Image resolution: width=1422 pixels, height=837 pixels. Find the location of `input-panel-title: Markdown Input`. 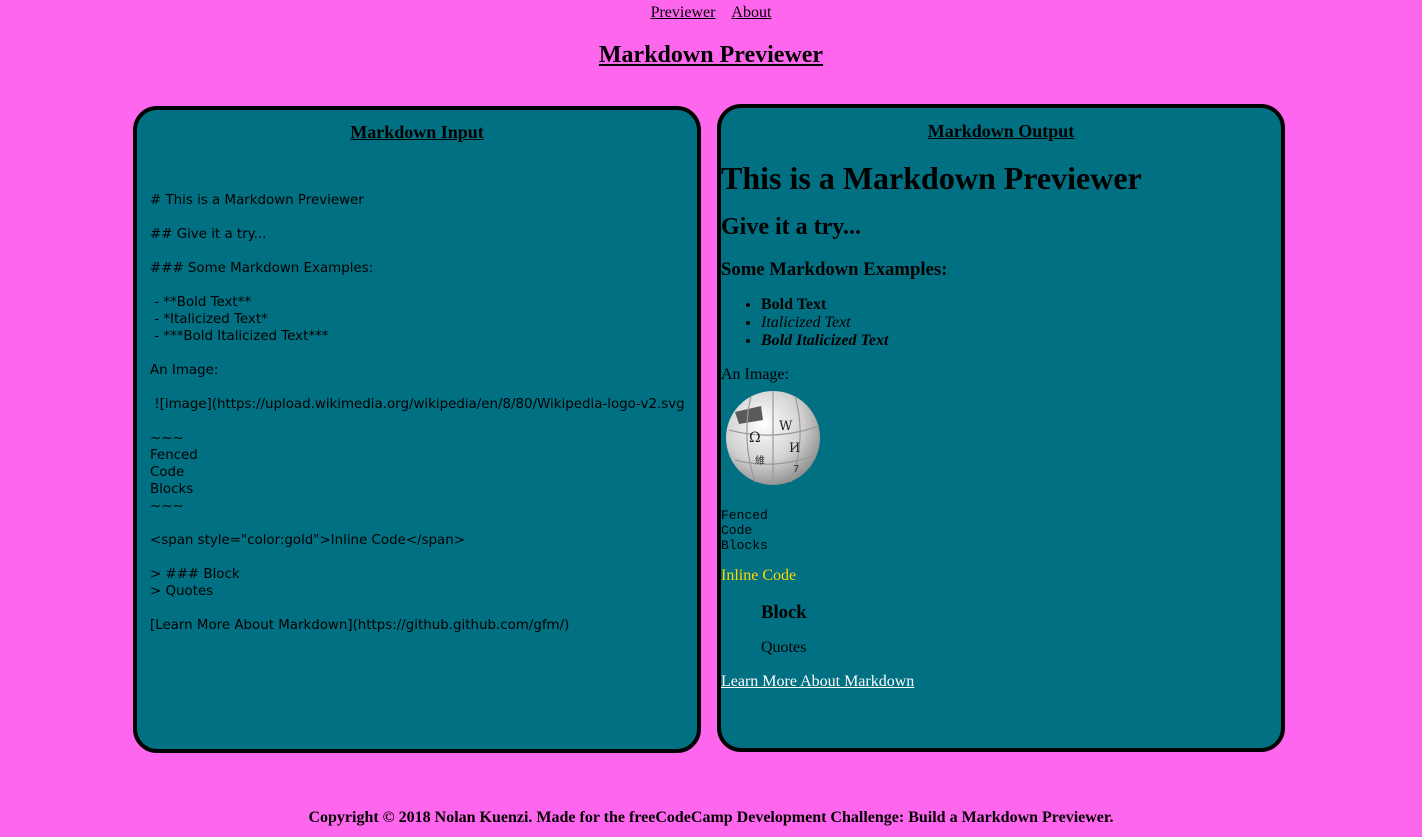

input-panel-title: Markdown Input is located at coordinates (417, 132).